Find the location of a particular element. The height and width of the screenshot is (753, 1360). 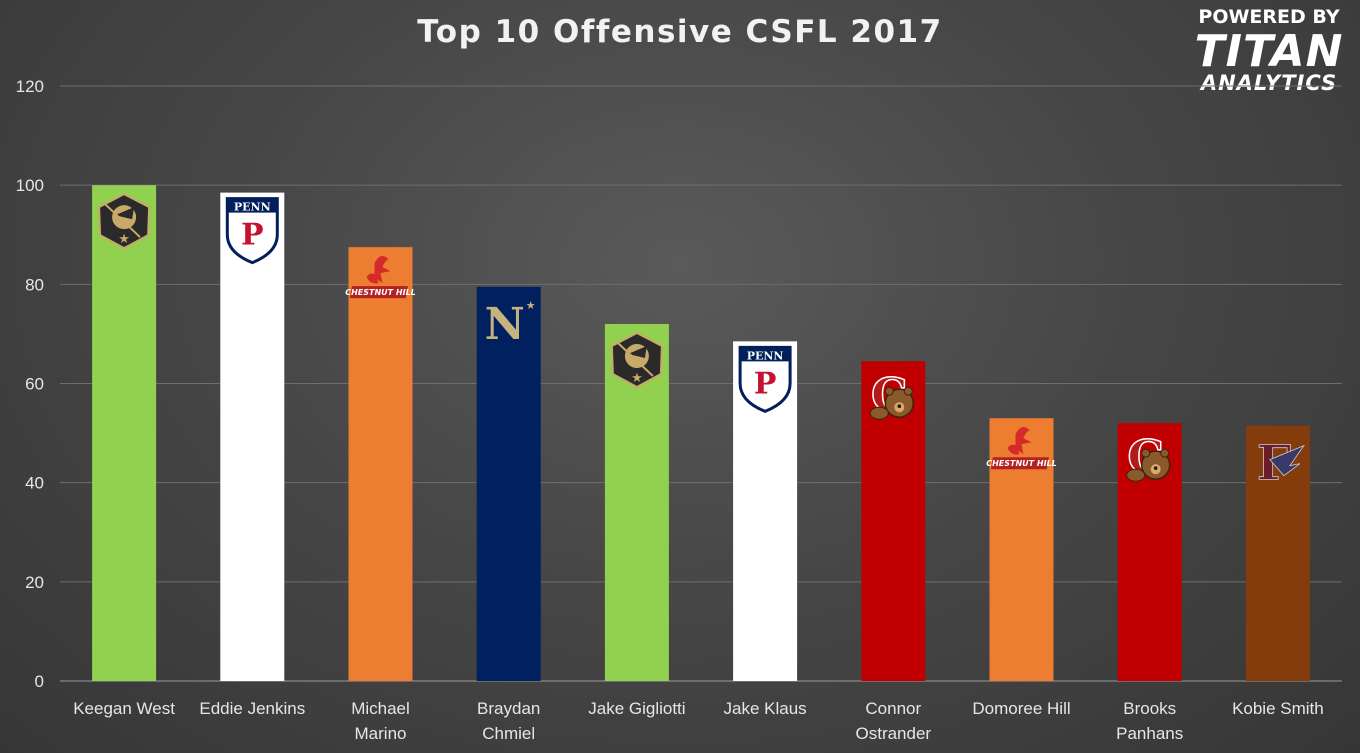

x-tick-label: Marino is located at coordinates (381, 733).